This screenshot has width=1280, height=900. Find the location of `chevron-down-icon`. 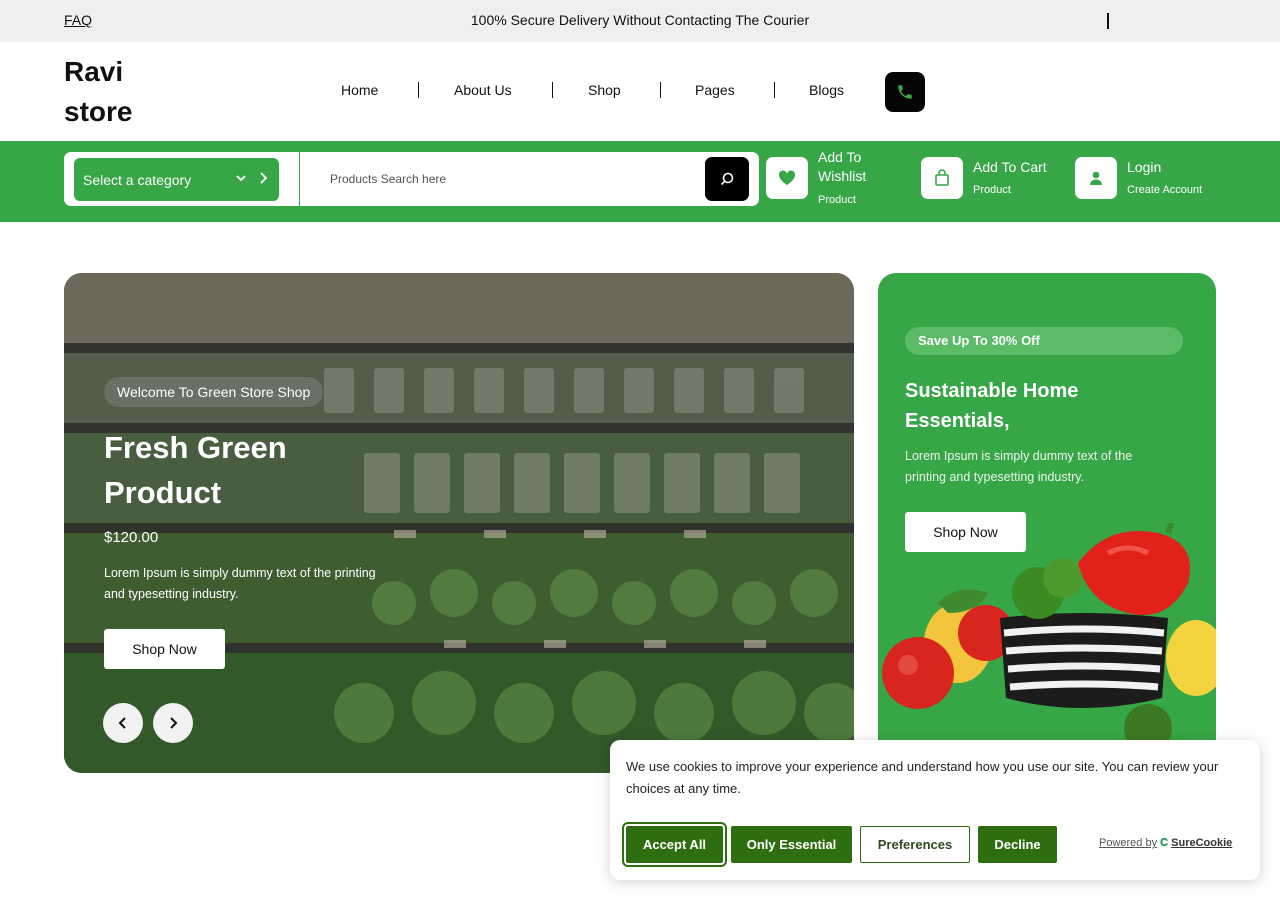

chevron-down-icon is located at coordinates (241, 178).